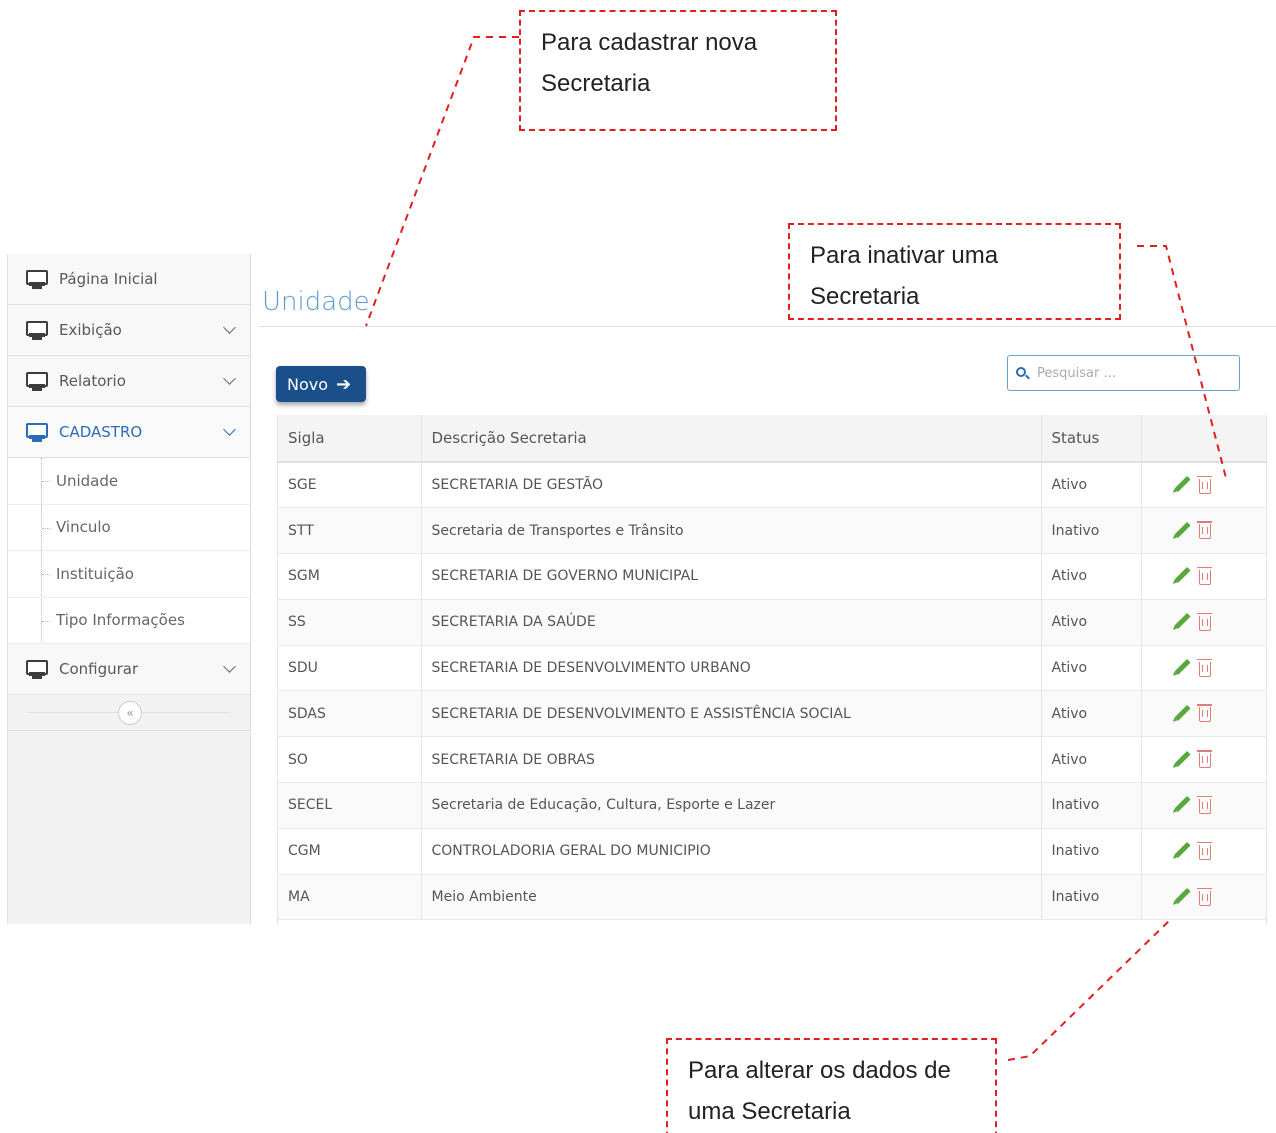  What do you see at coordinates (772, 485) in the screenshot?
I see `table-row: SGE SECRETARIA DE GESTÃO Ativo` at bounding box center [772, 485].